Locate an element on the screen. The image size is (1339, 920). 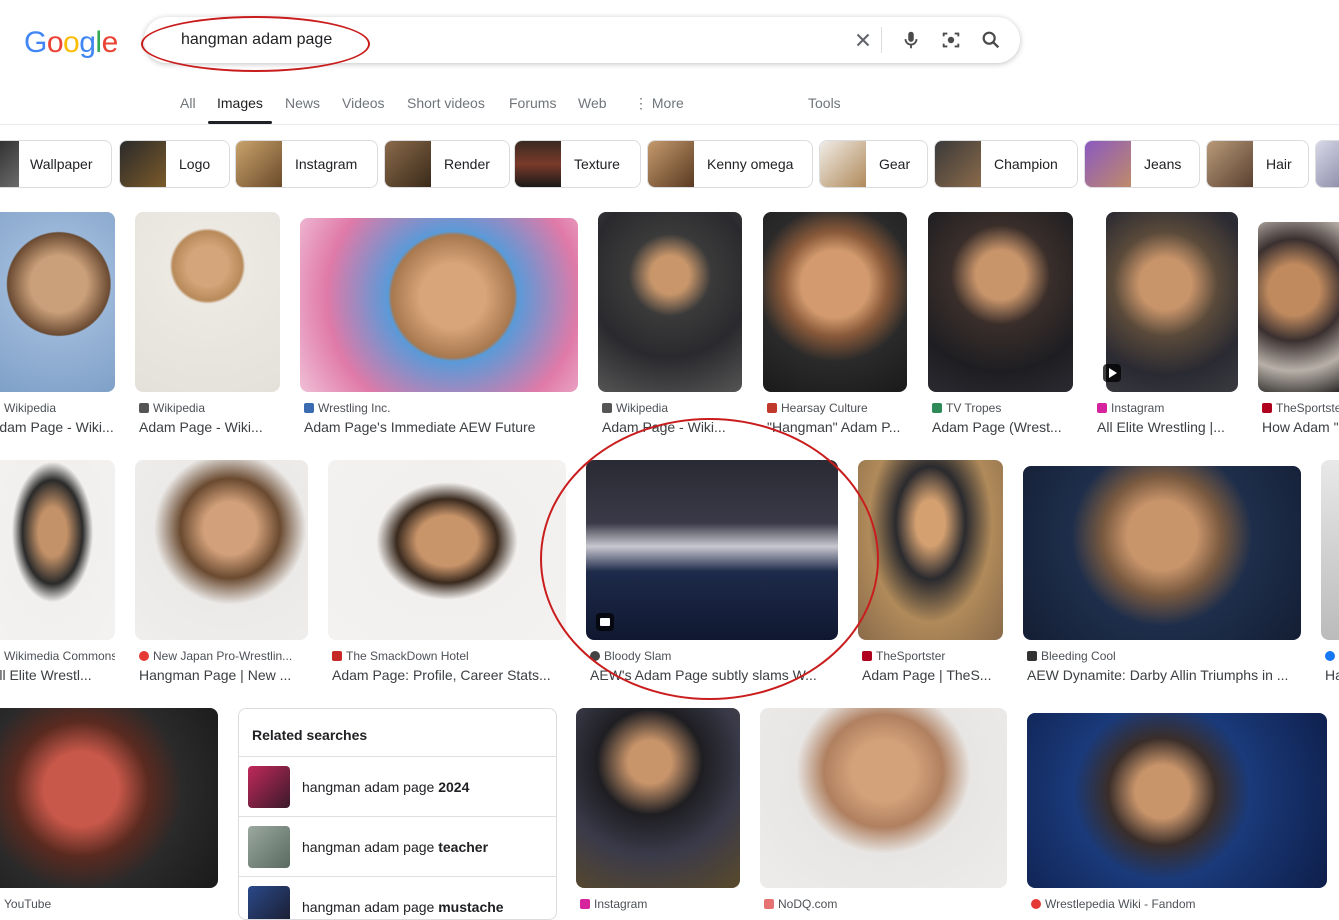
related-search-prefix: hangman adam page is located at coordinates (370, 907).